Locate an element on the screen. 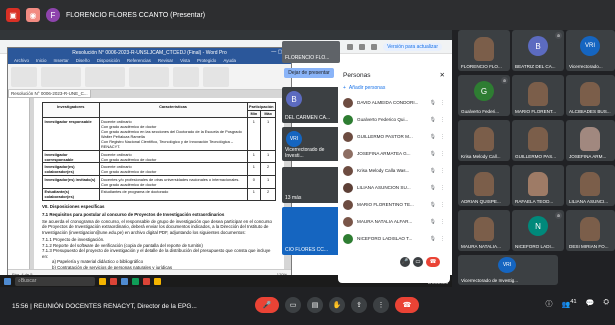 This screenshot has width=615, height=325. ribbon-tab: Archivo is located at coordinates (21, 60).